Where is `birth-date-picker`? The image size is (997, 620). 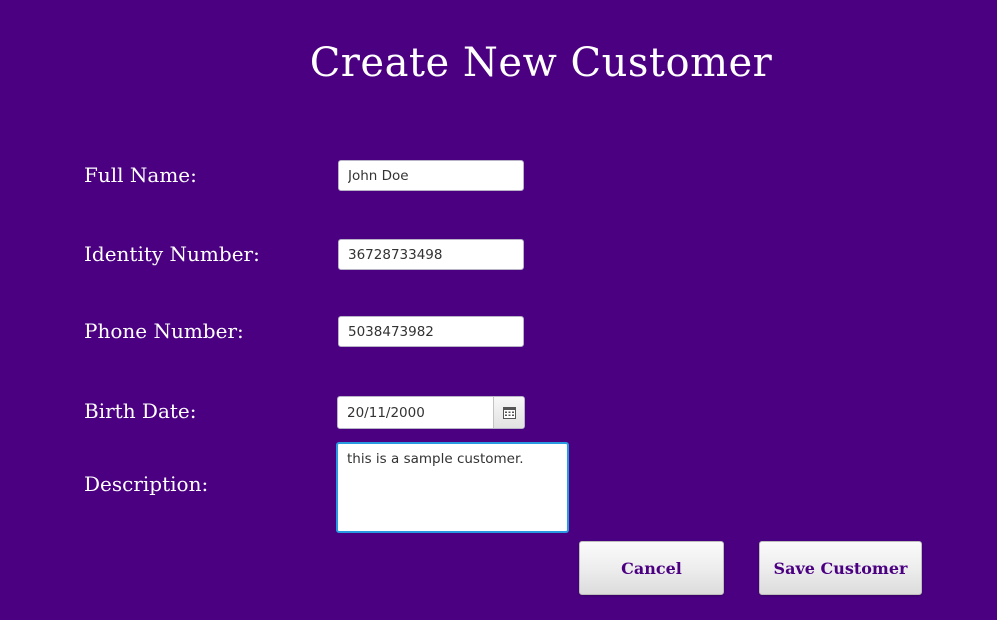 birth-date-picker is located at coordinates (431, 412).